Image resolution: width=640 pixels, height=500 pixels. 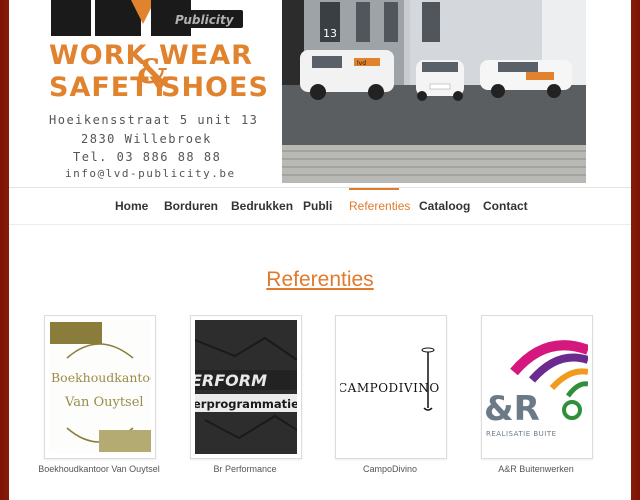 I want to click on nav-contact: Contact, so click(x=505, y=206).